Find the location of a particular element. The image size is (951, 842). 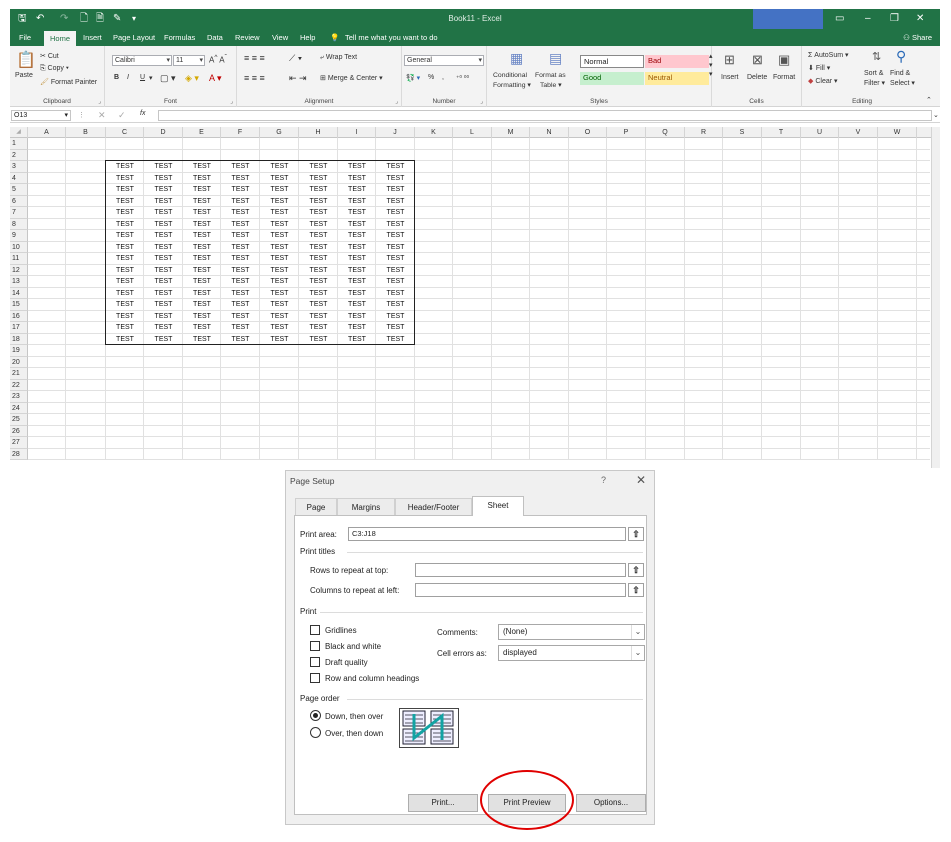

number-launcher-icon: ⌟ is located at coordinates (481, 101).